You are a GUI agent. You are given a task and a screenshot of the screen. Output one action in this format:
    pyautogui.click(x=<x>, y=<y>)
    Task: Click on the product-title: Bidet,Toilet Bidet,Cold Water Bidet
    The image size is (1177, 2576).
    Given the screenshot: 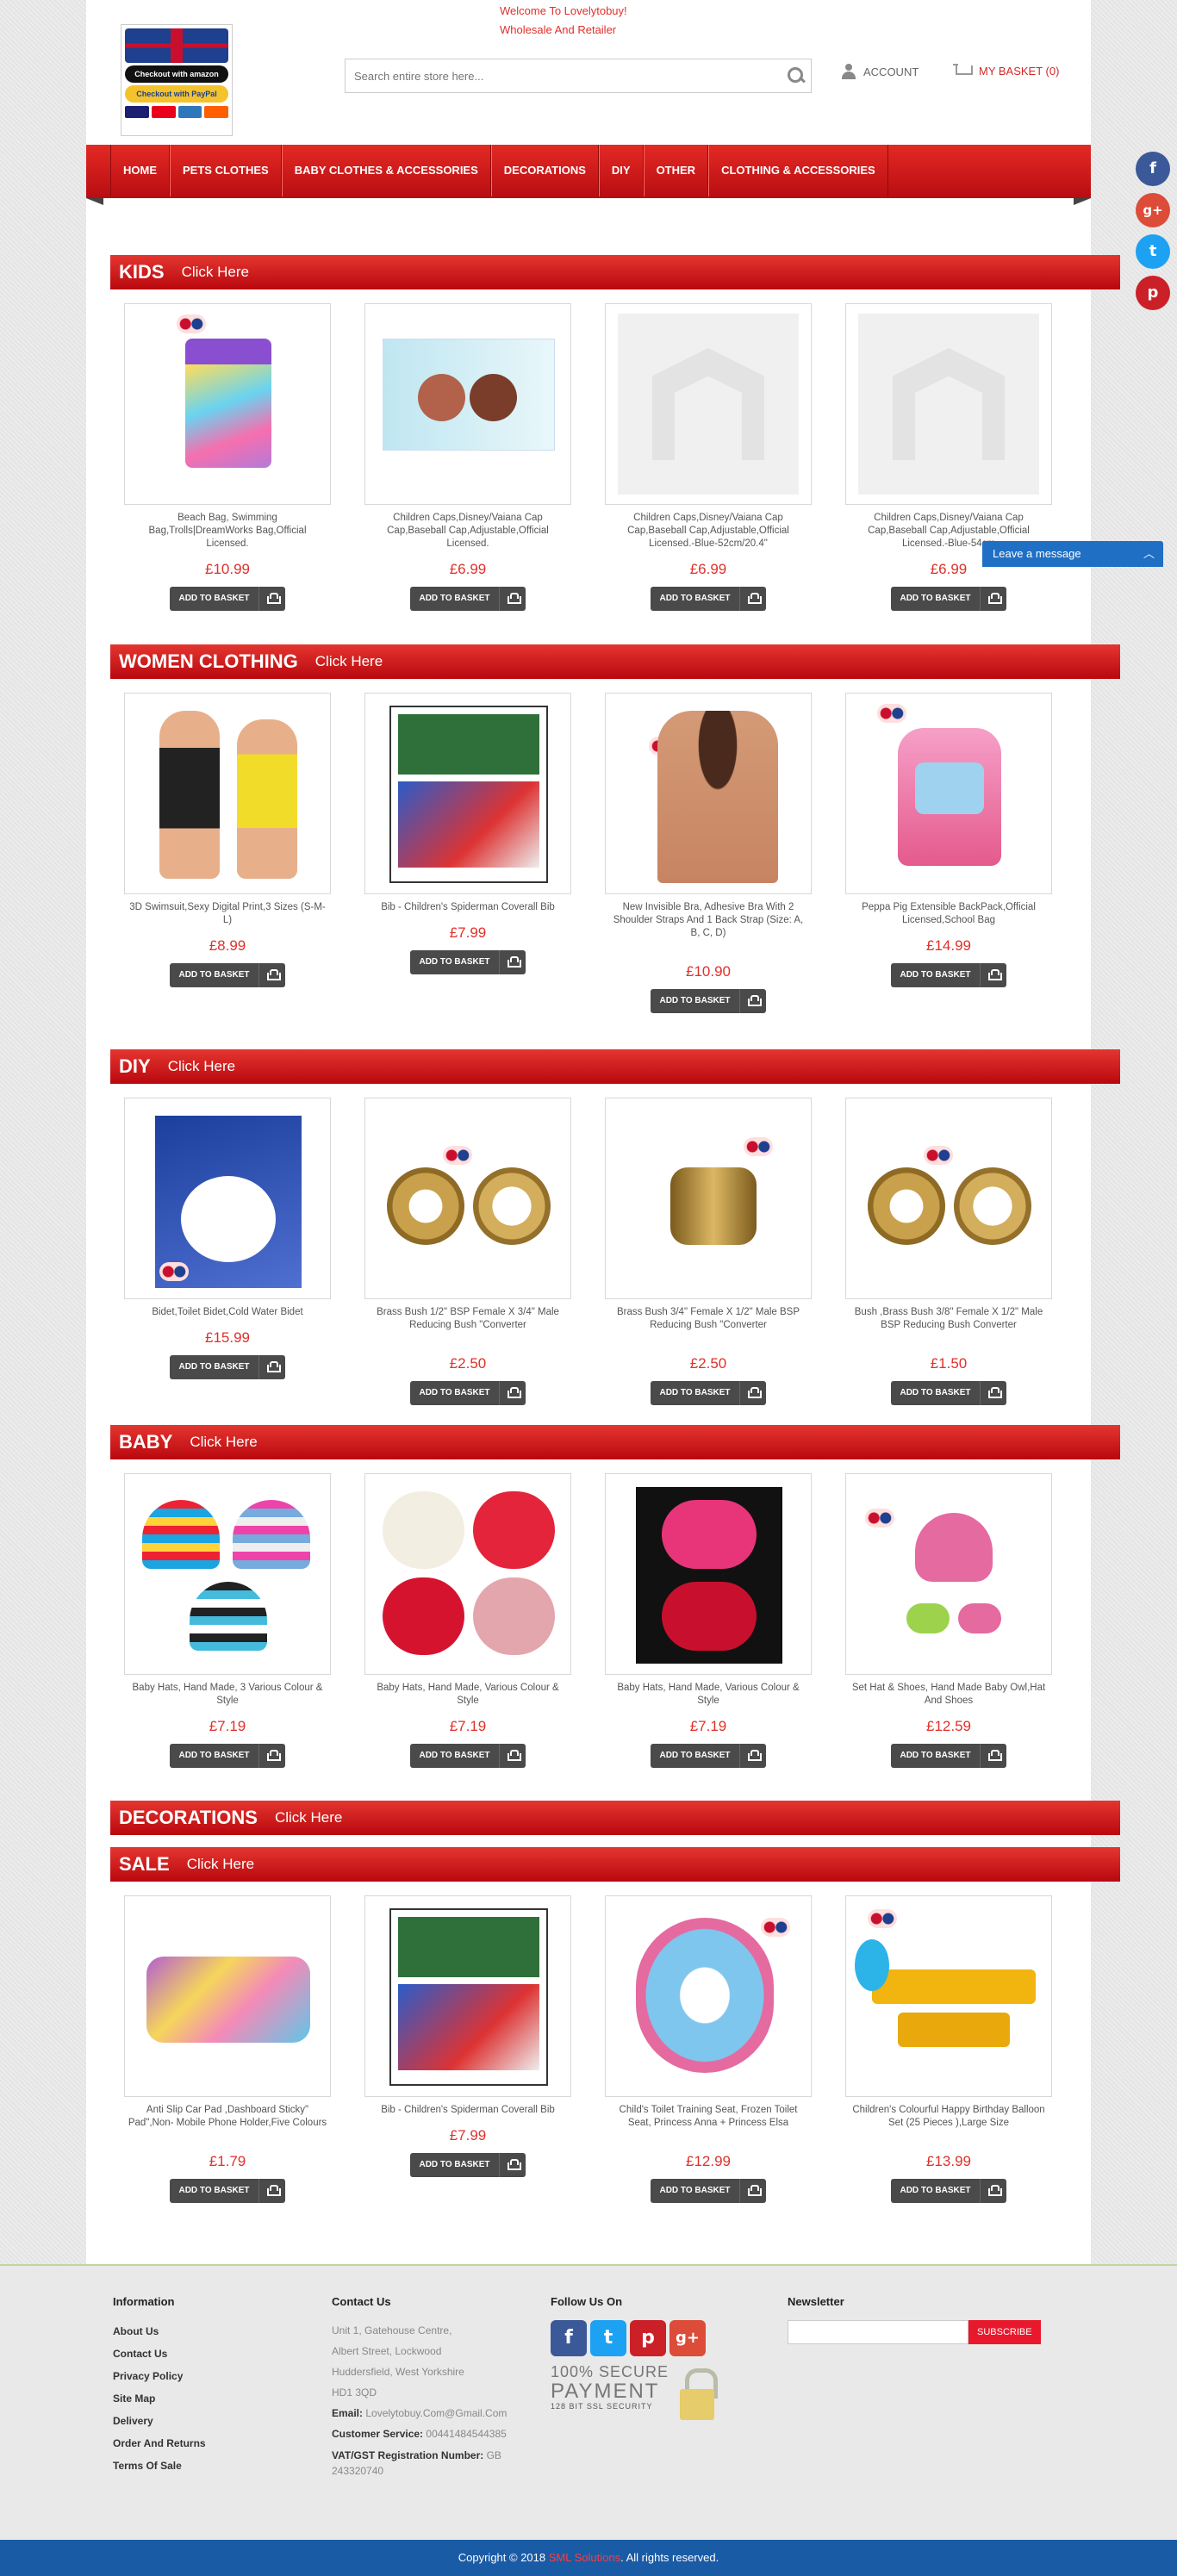 What is the action you would take?
    pyautogui.click(x=227, y=1313)
    